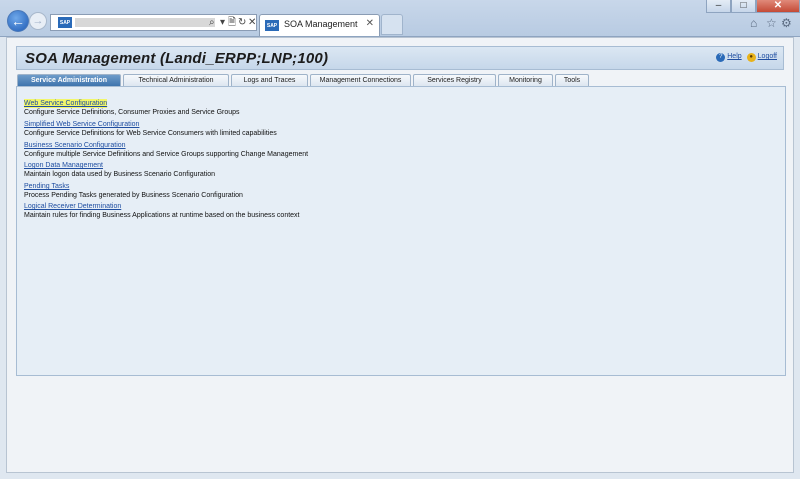 This screenshot has width=800, height=479. Describe the element at coordinates (232, 22) in the screenshot. I see `compat-icon: 🗎` at that location.